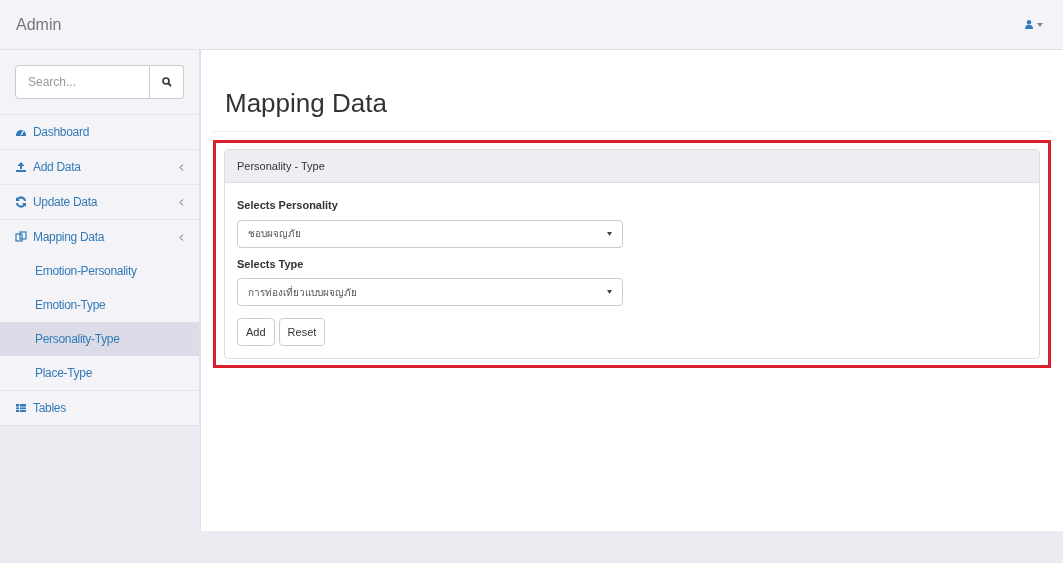 The width and height of the screenshot is (1063, 563). I want to click on sidebar-item: Tables, so click(99, 408).